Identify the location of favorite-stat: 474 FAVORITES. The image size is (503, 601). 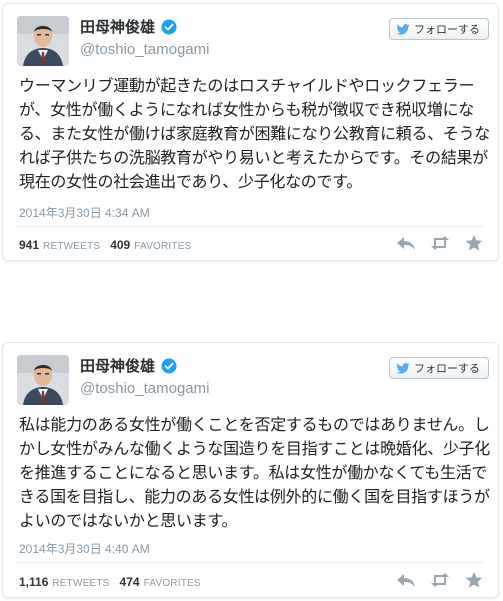
(160, 582).